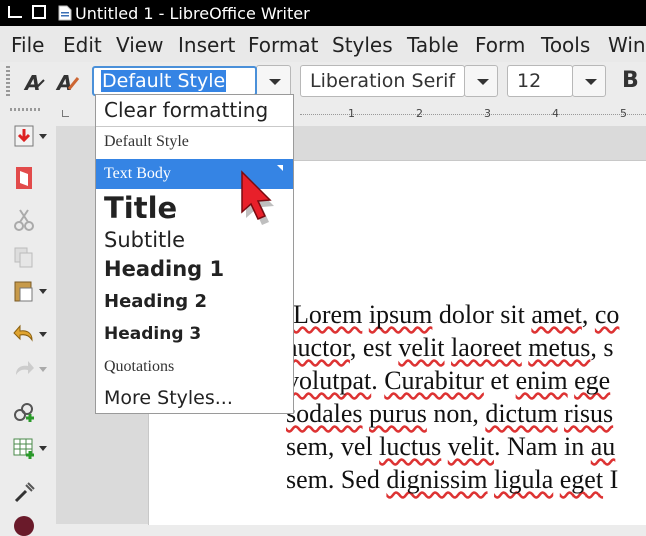 This screenshot has height=536, width=646. What do you see at coordinates (500, 45) in the screenshot?
I see `menu-form: Form` at bounding box center [500, 45].